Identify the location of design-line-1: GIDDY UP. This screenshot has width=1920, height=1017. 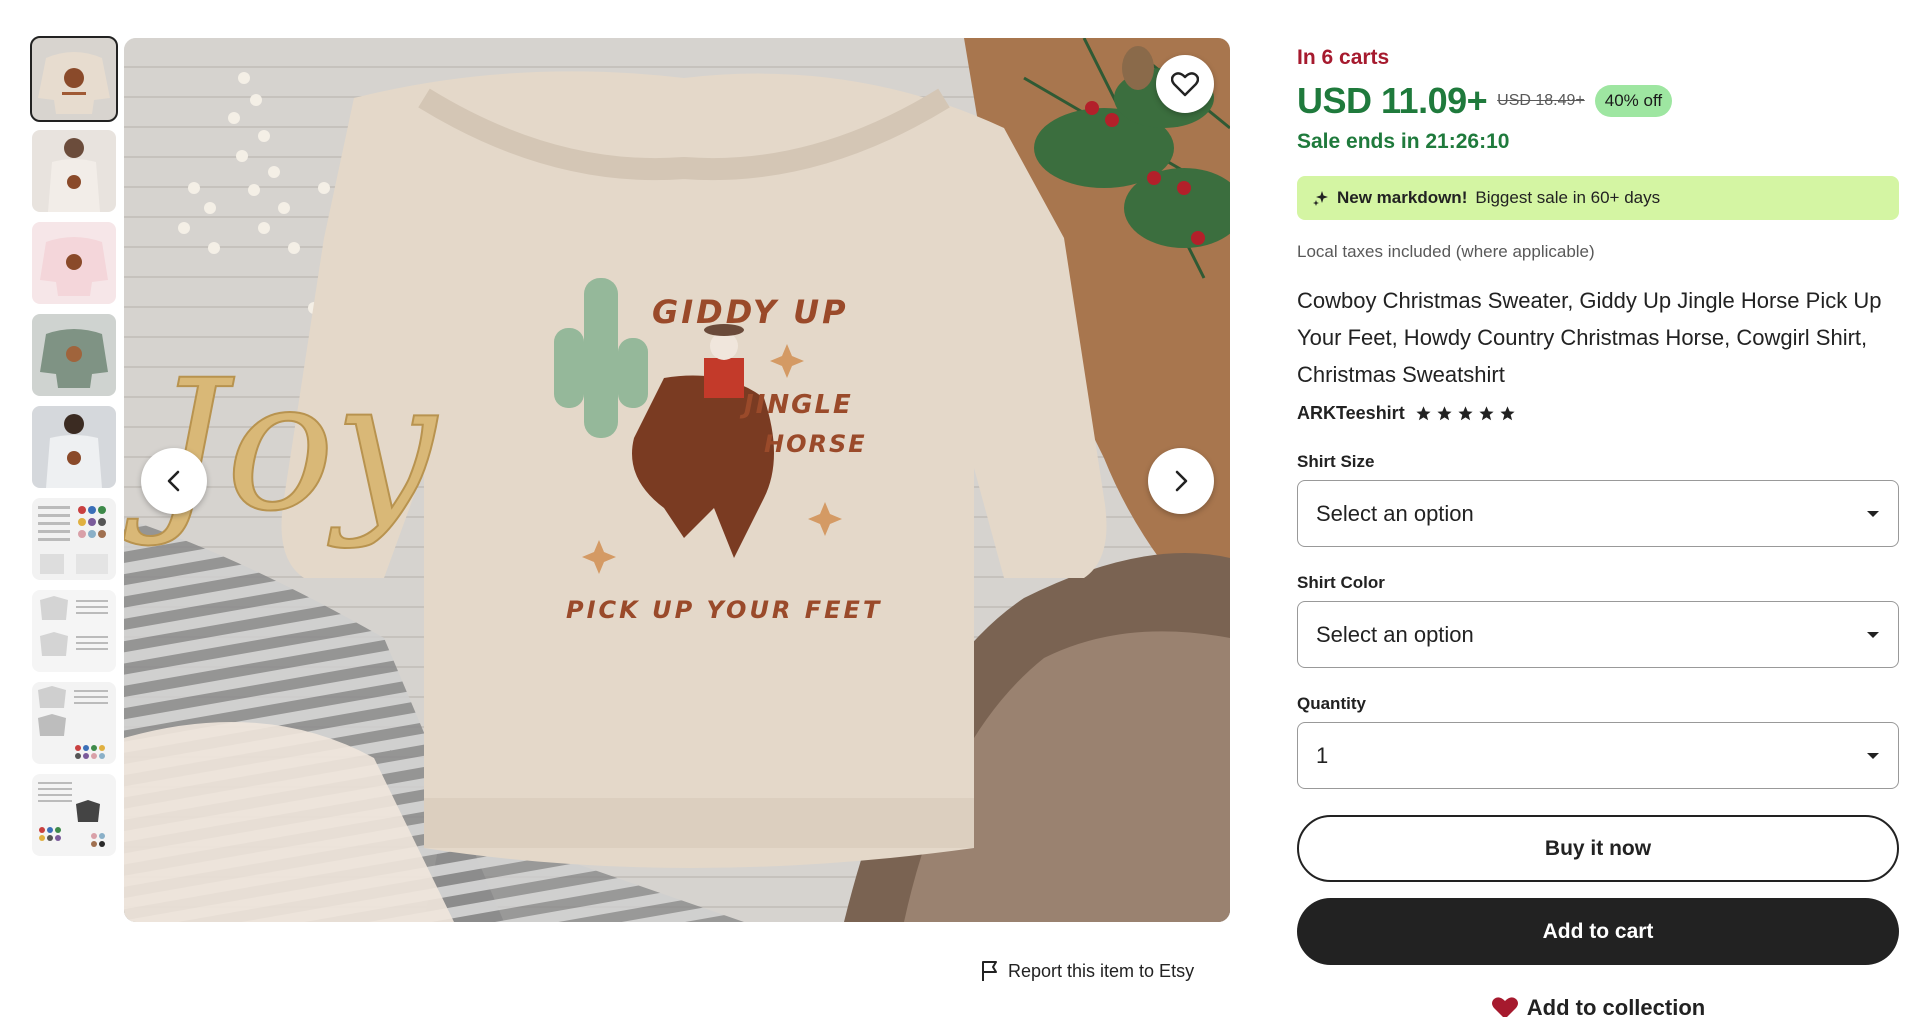
(750, 312).